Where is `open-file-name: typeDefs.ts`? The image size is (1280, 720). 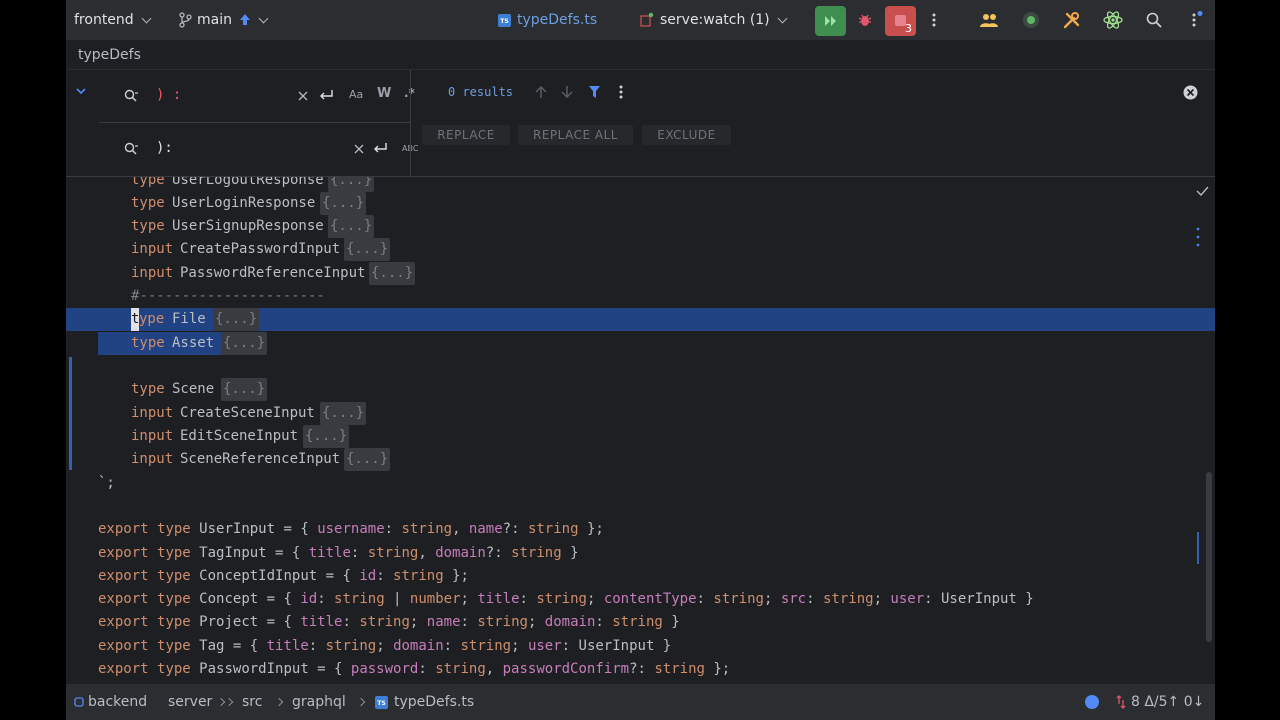 open-file-name: typeDefs.ts is located at coordinates (557, 20).